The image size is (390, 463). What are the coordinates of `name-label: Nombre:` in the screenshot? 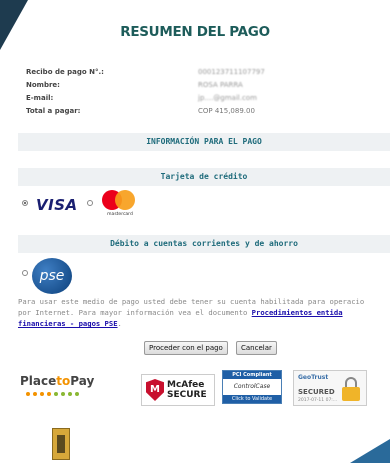 It's located at (43, 85).